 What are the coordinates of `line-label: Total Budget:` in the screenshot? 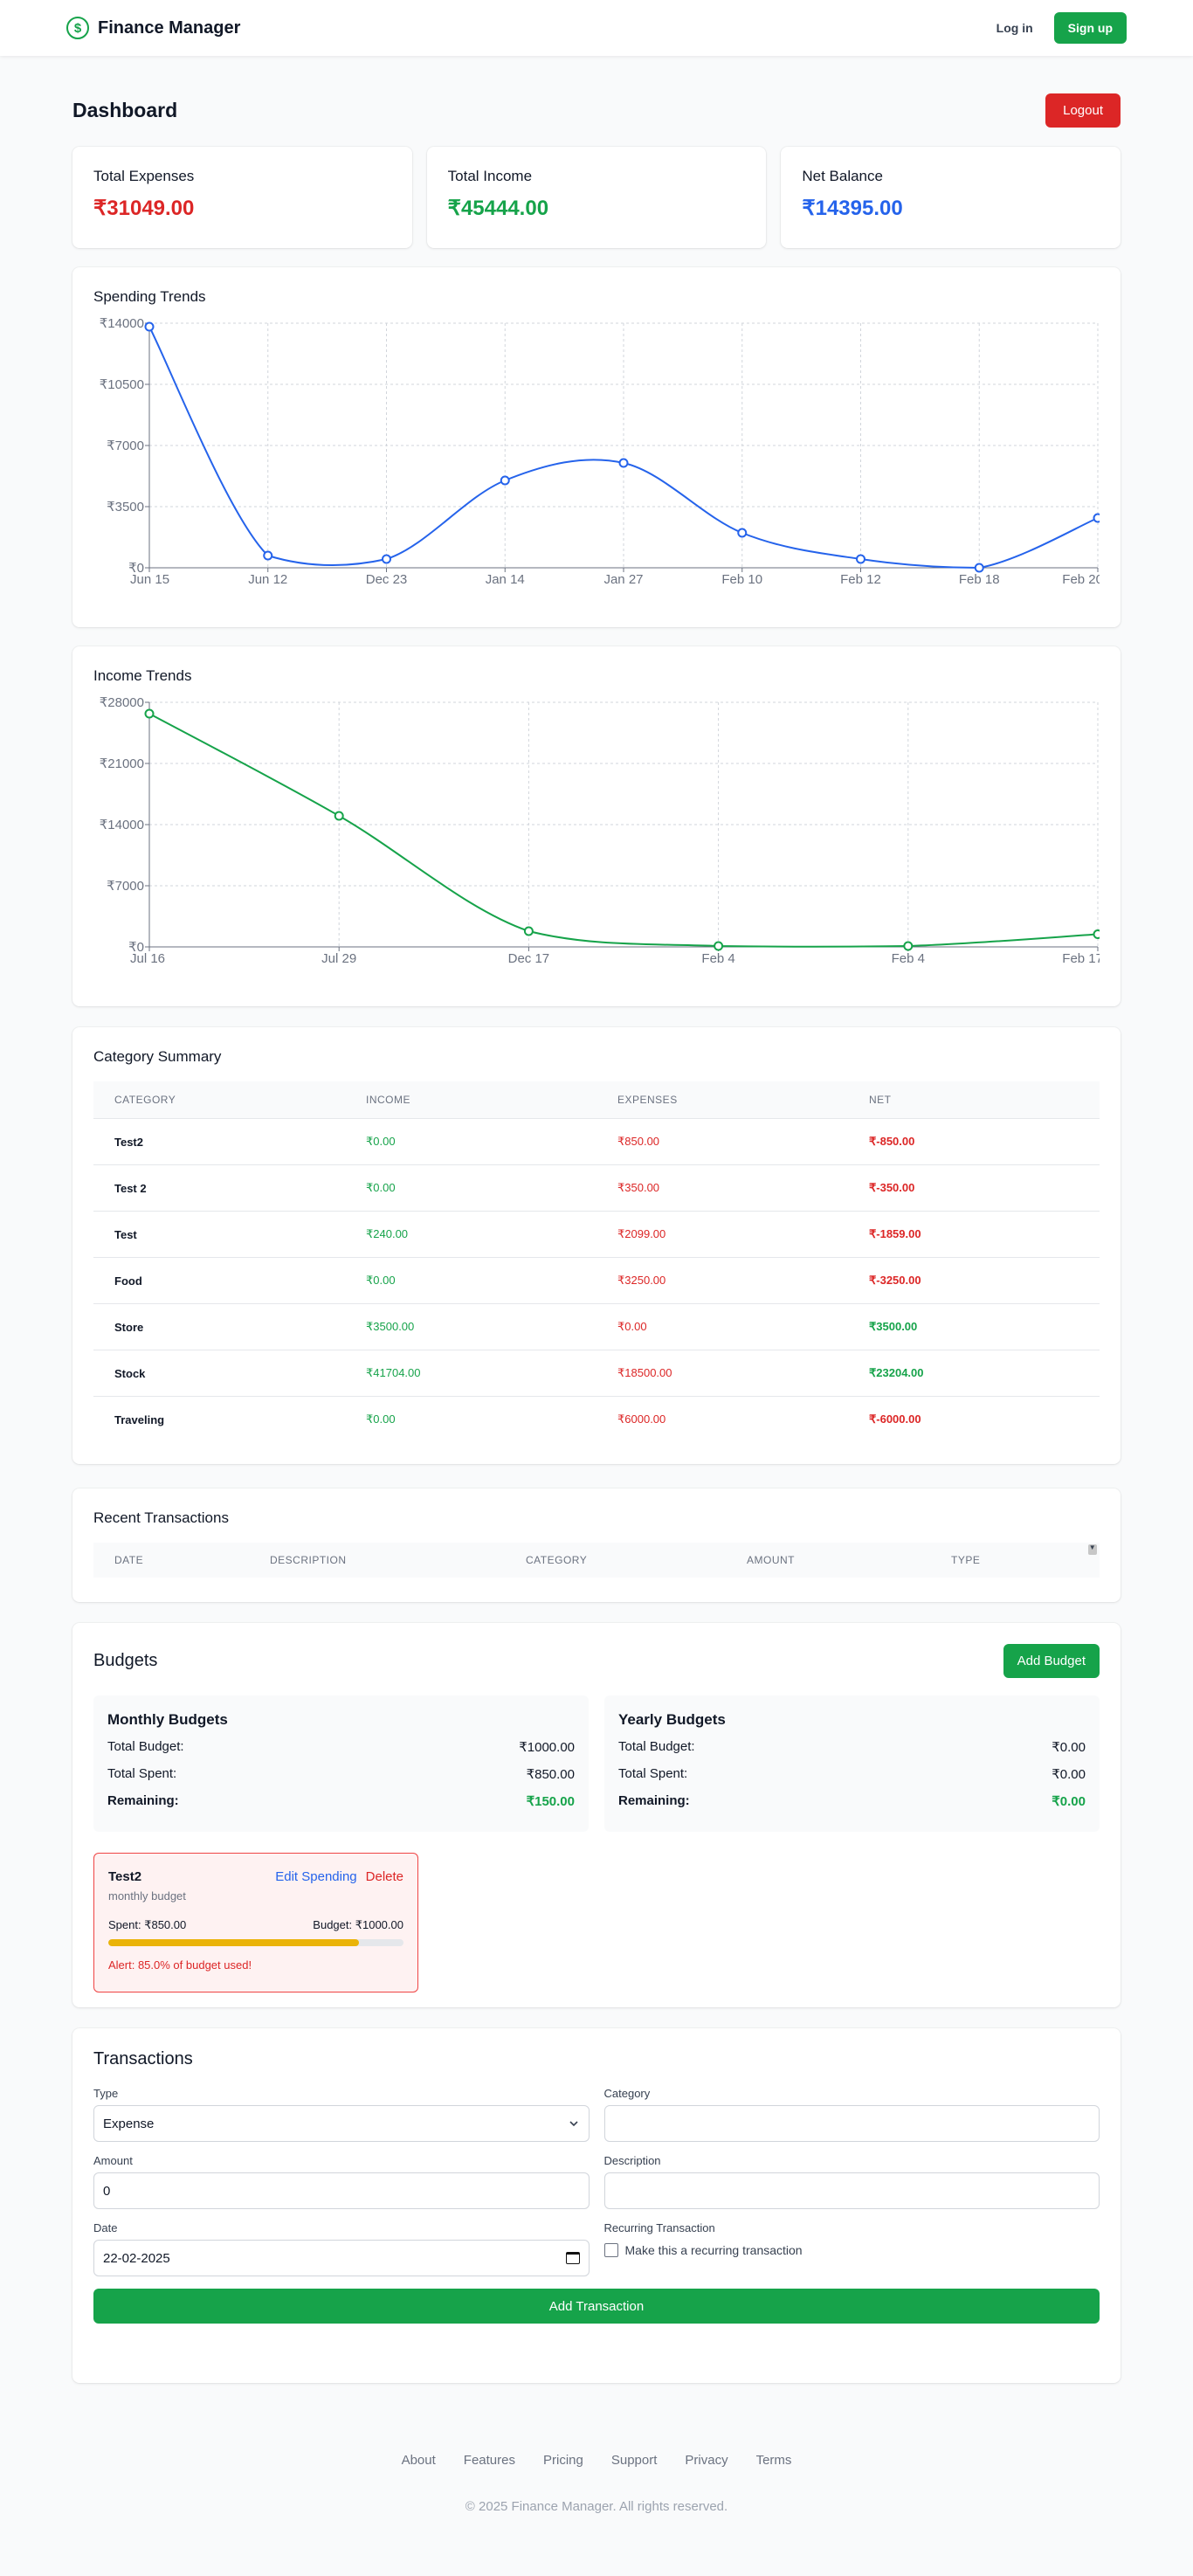 It's located at (656, 1746).